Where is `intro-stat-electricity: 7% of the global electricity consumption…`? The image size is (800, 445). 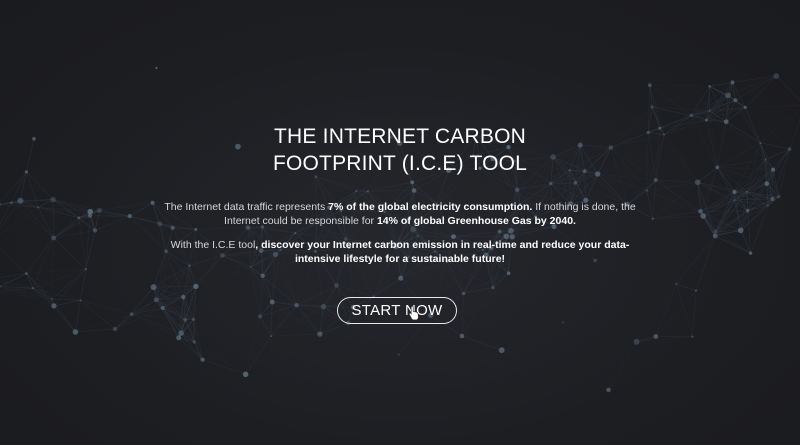 intro-stat-electricity: 7% of the global electricity consumption… is located at coordinates (430, 207).